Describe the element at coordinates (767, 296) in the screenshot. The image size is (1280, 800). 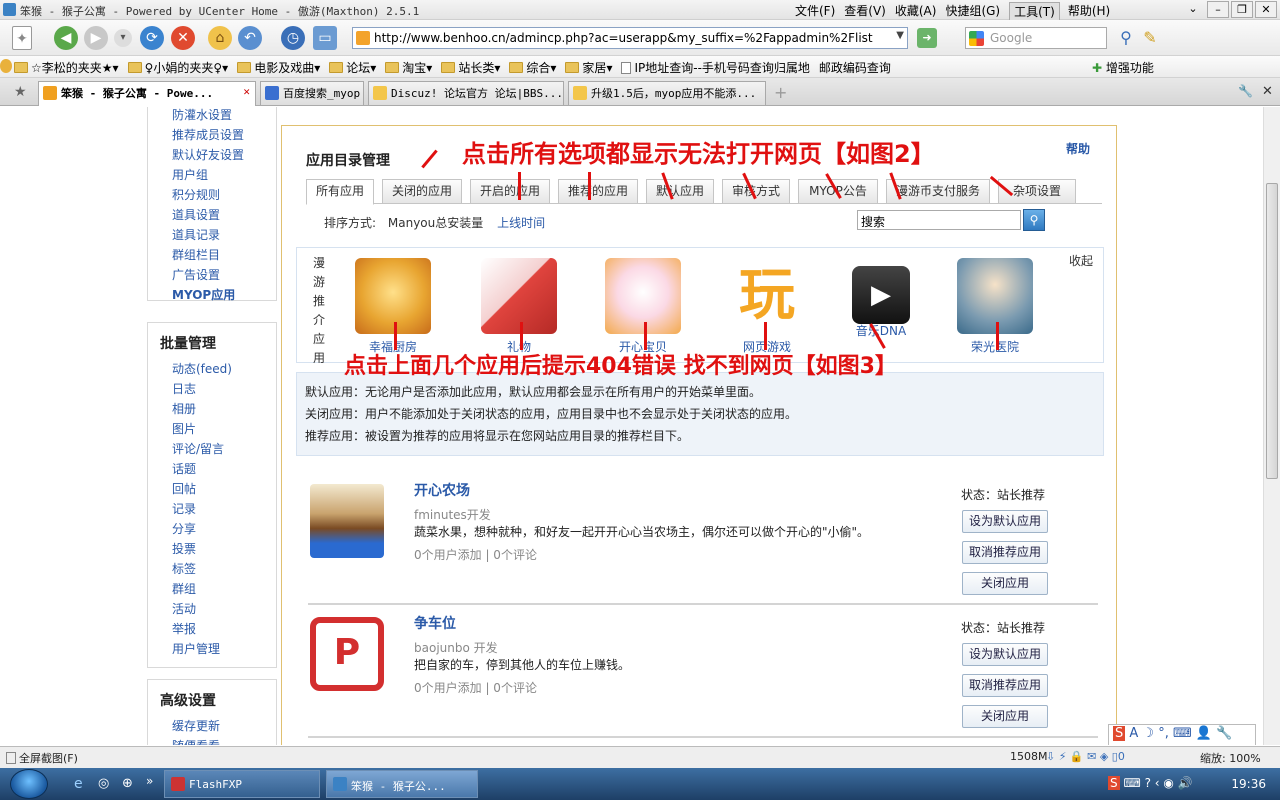
I see `play-character-icon: 玩` at that location.